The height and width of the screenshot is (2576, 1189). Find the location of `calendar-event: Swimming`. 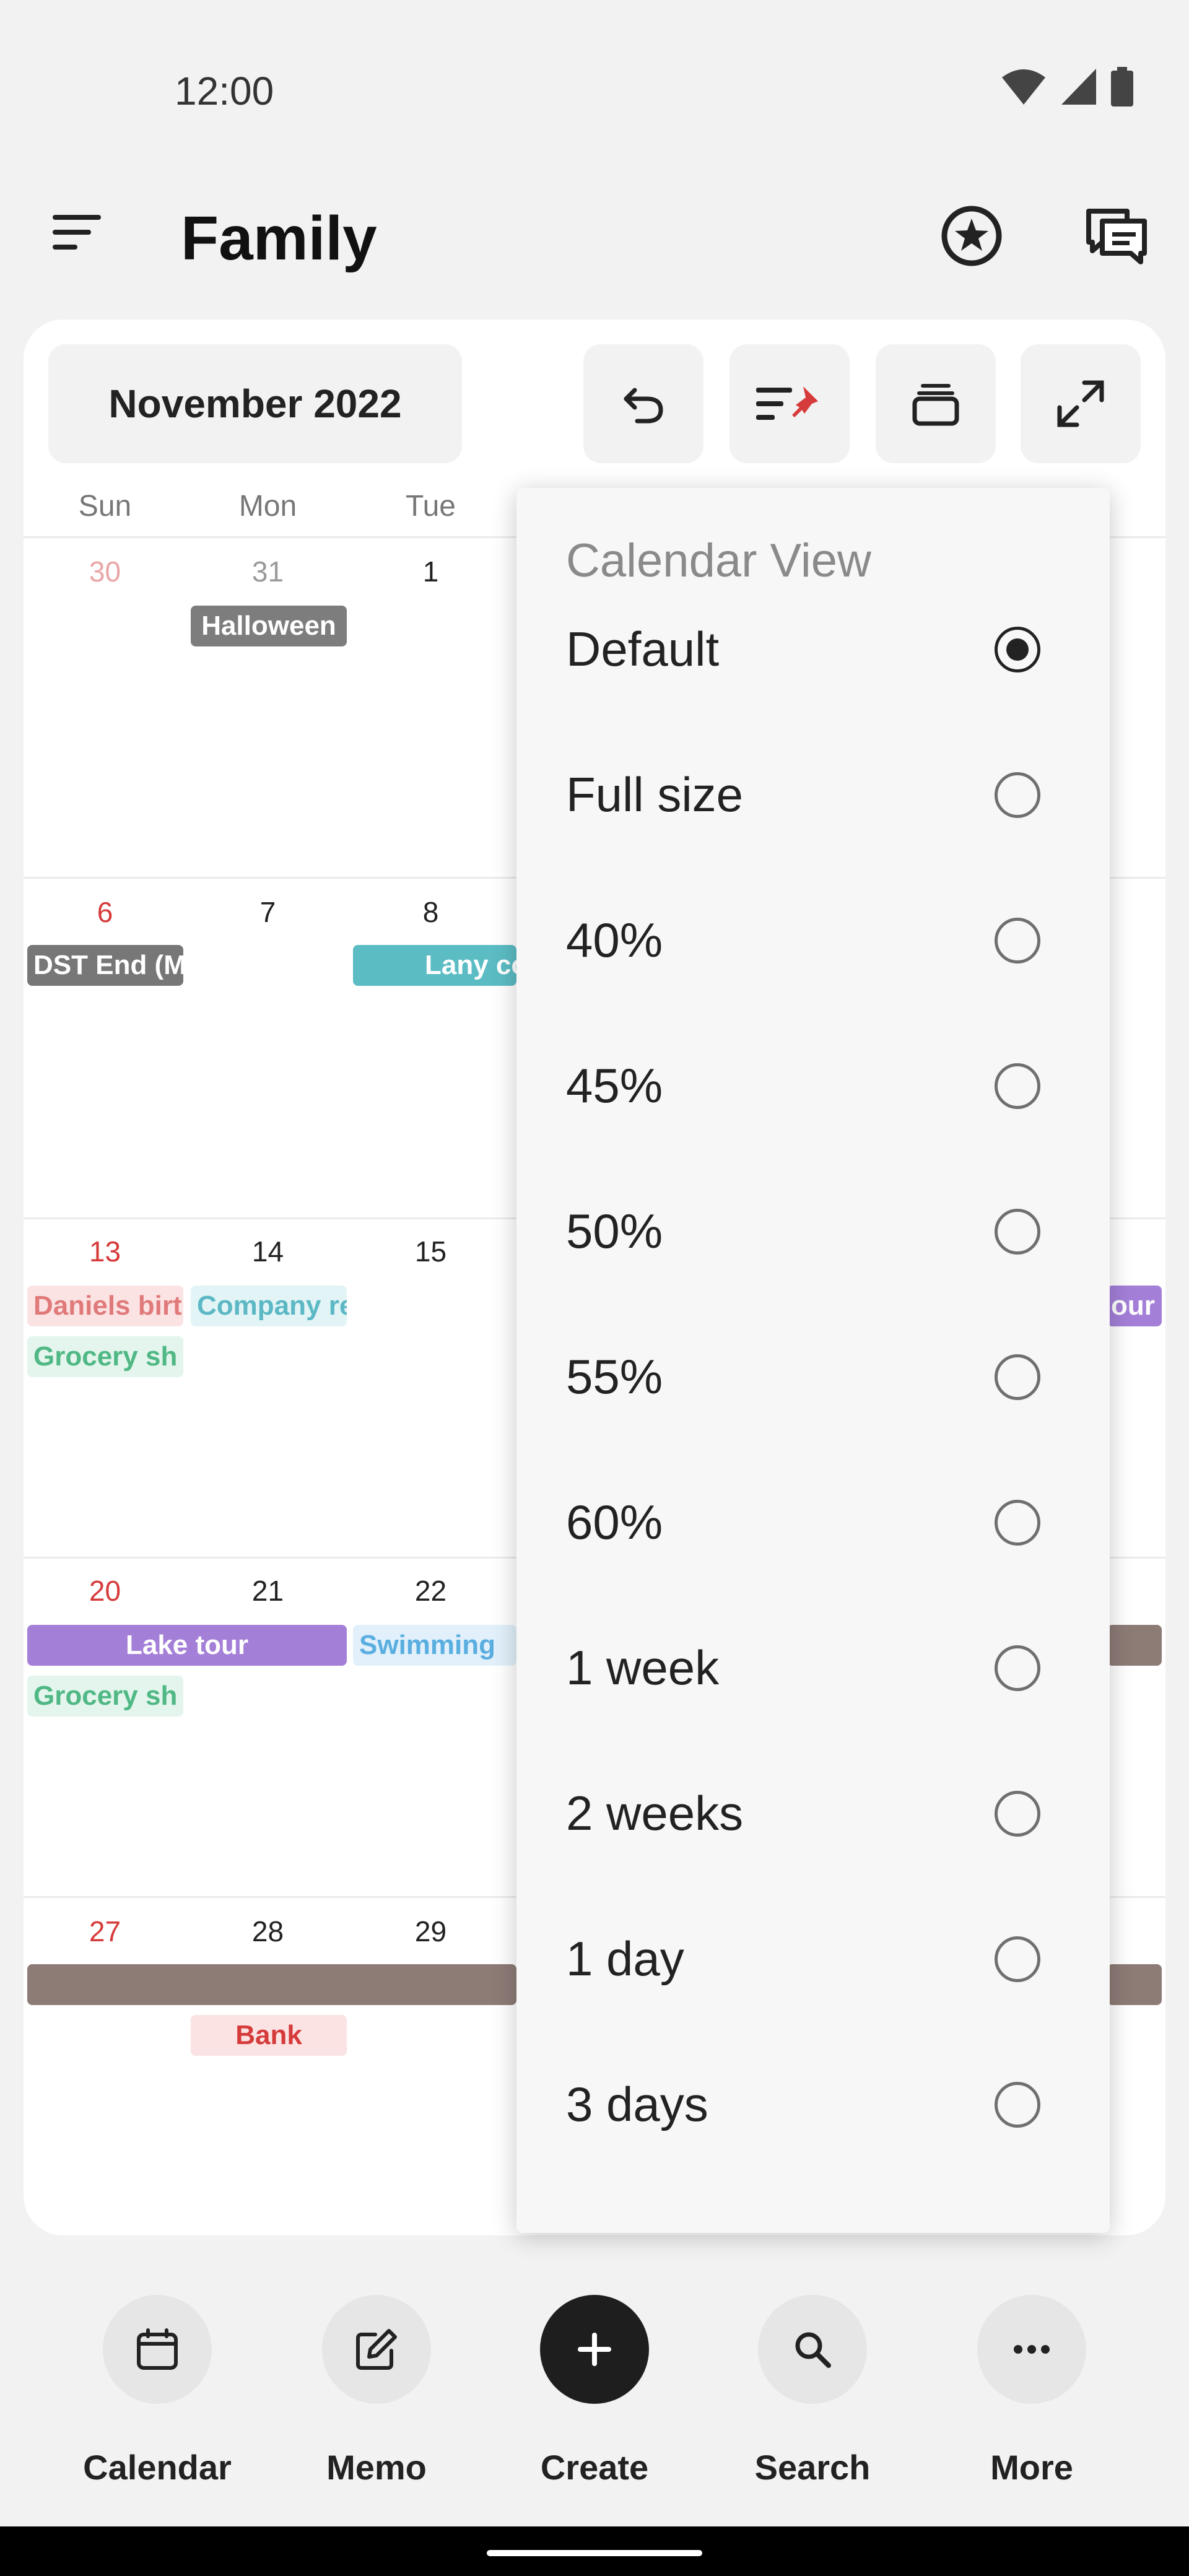

calendar-event: Swimming is located at coordinates (434, 1645).